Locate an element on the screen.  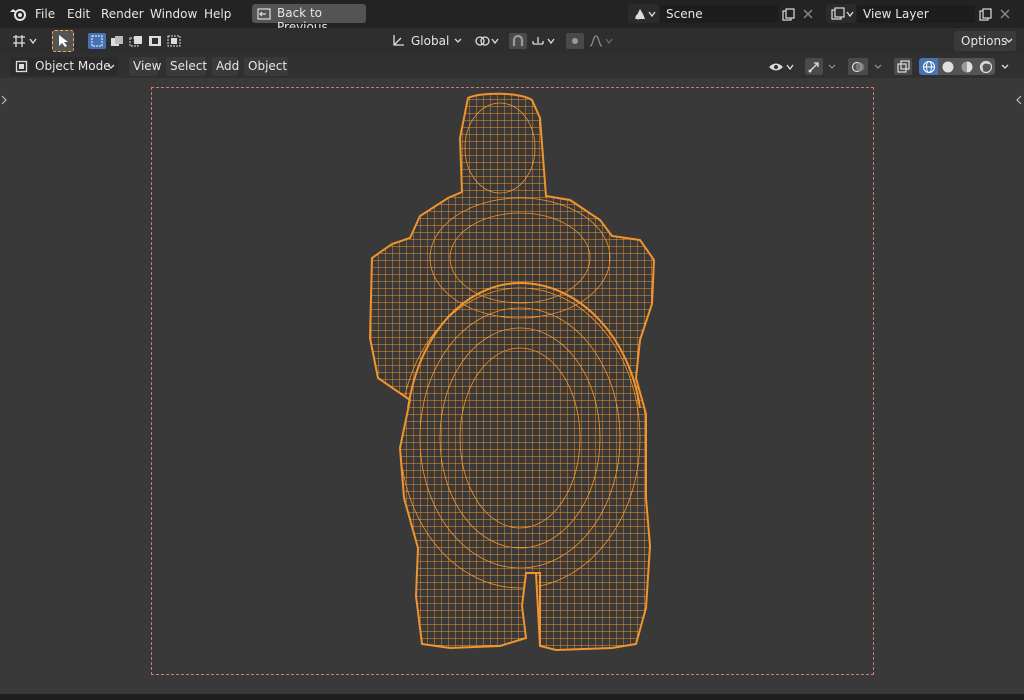
scene-icon is located at coordinates (644, 13).